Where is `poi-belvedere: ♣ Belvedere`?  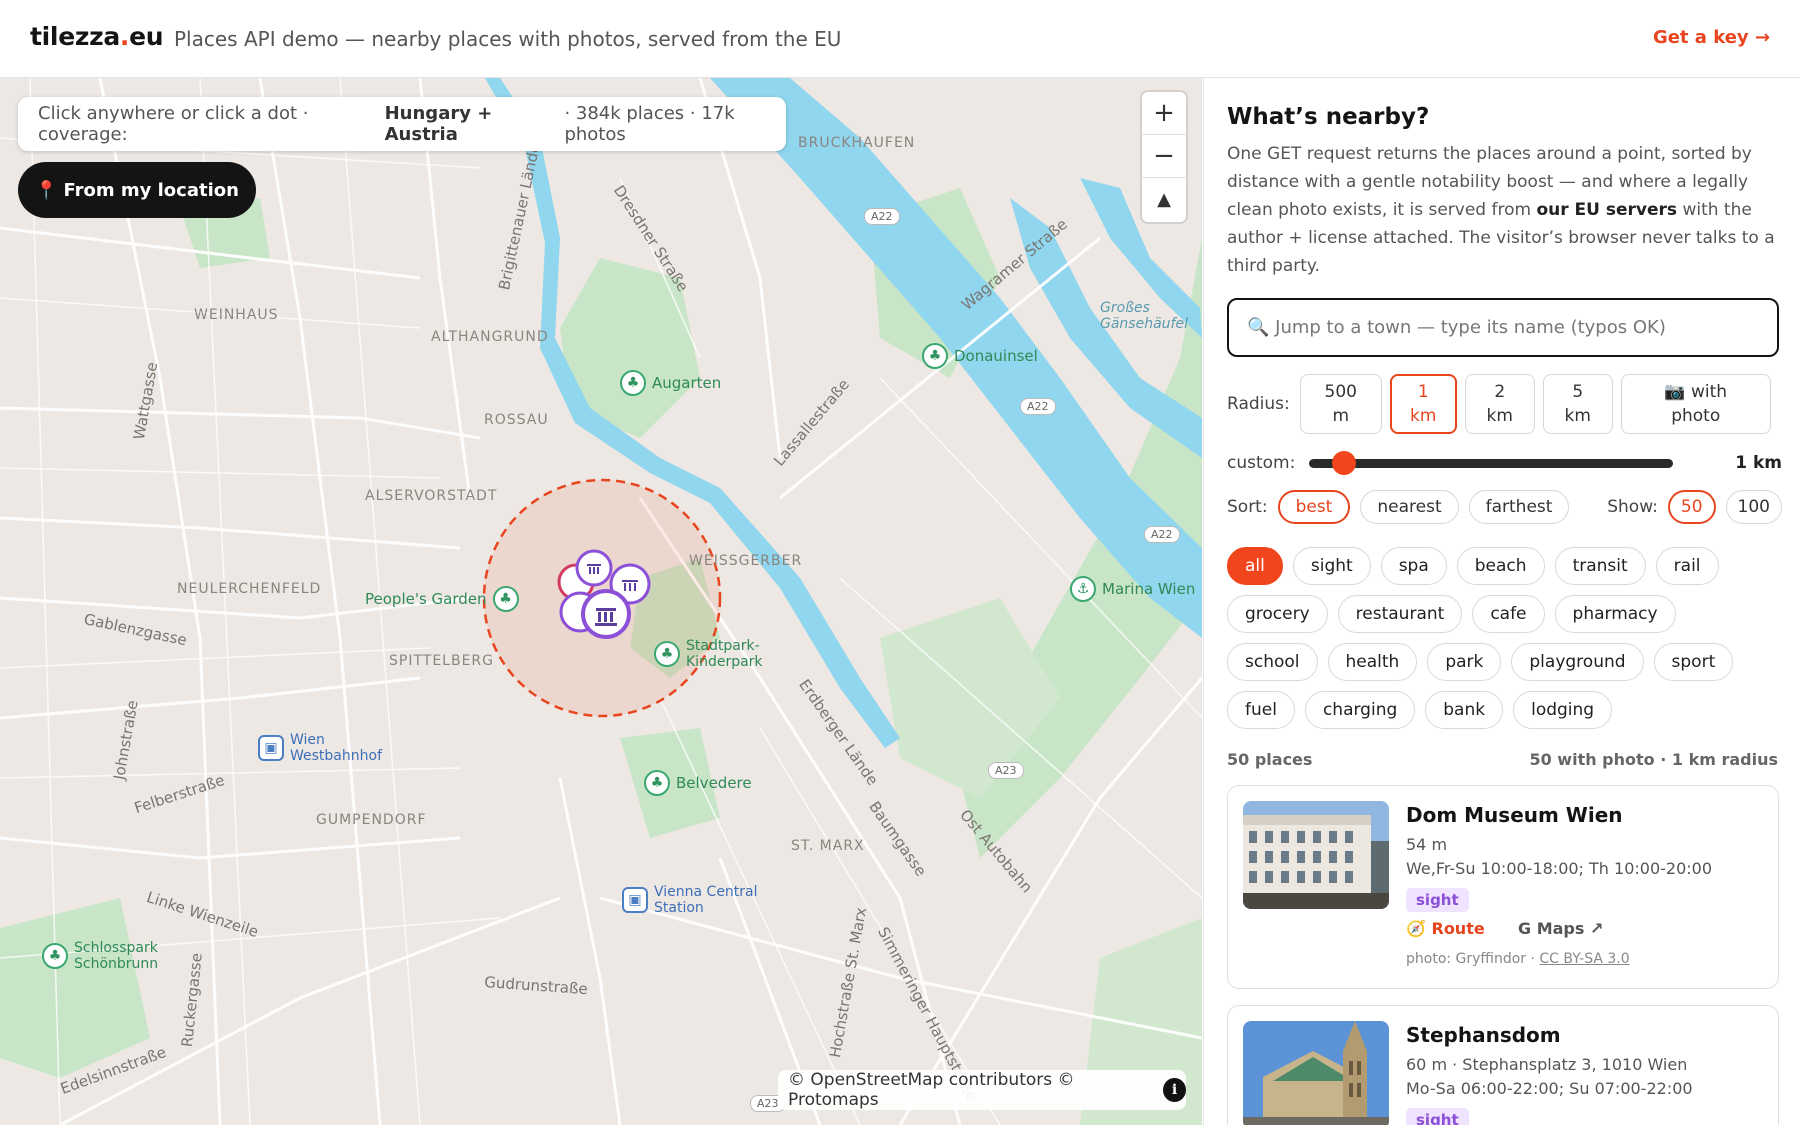 poi-belvedere: ♣ Belvedere is located at coordinates (698, 783).